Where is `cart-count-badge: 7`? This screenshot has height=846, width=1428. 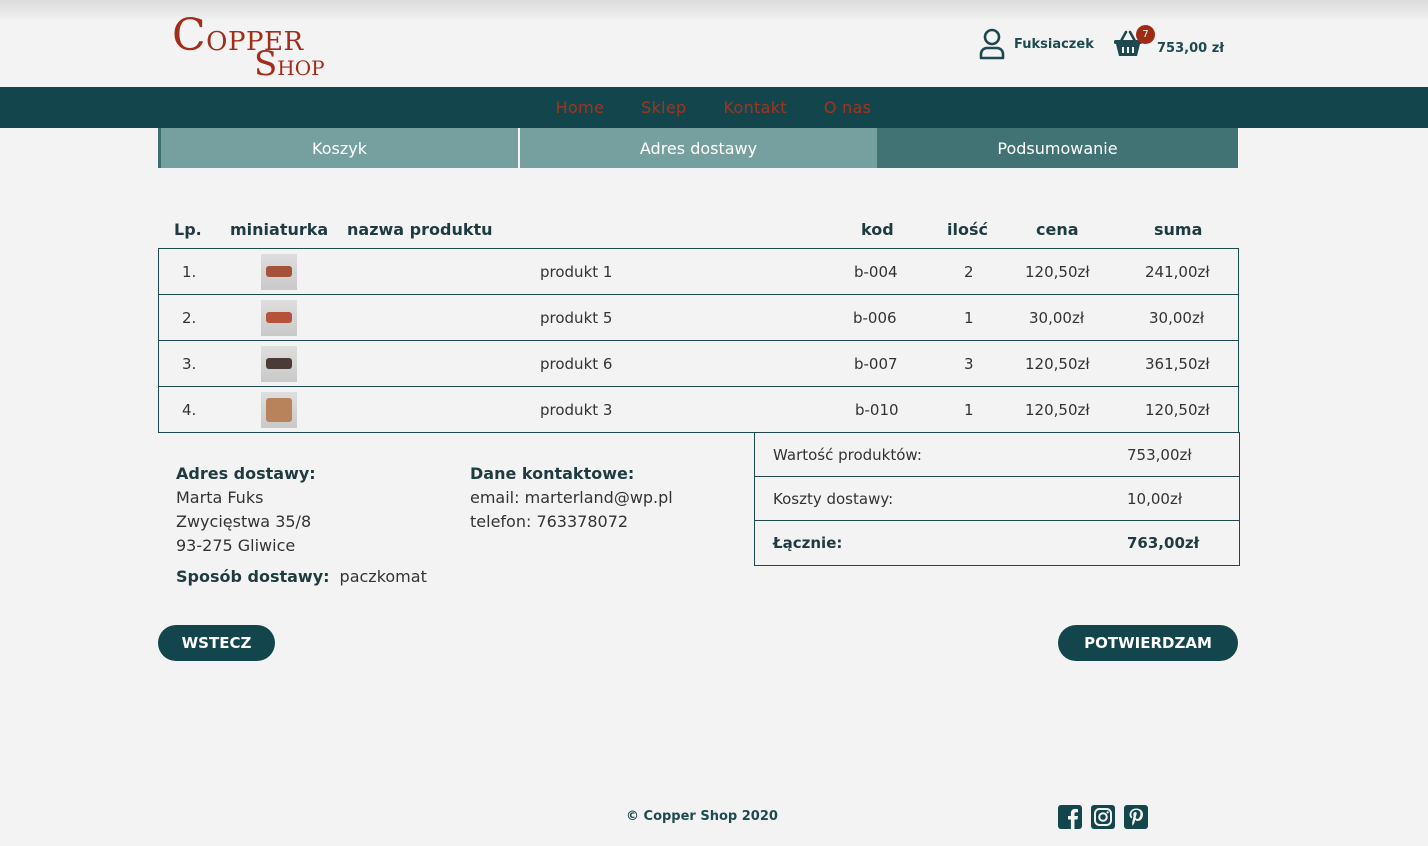 cart-count-badge: 7 is located at coordinates (1145, 34).